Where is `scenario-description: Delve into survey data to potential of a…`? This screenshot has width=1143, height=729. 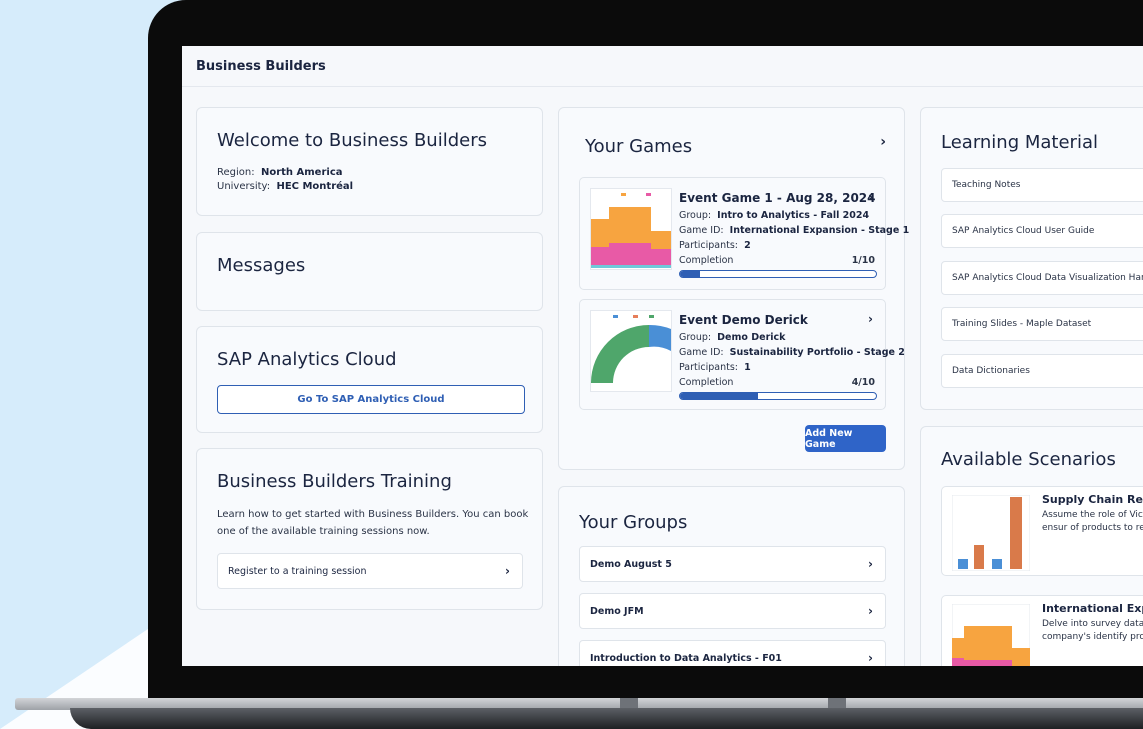
scenario-description: Delve into survey data to potential of a… is located at coordinates (1092, 630).